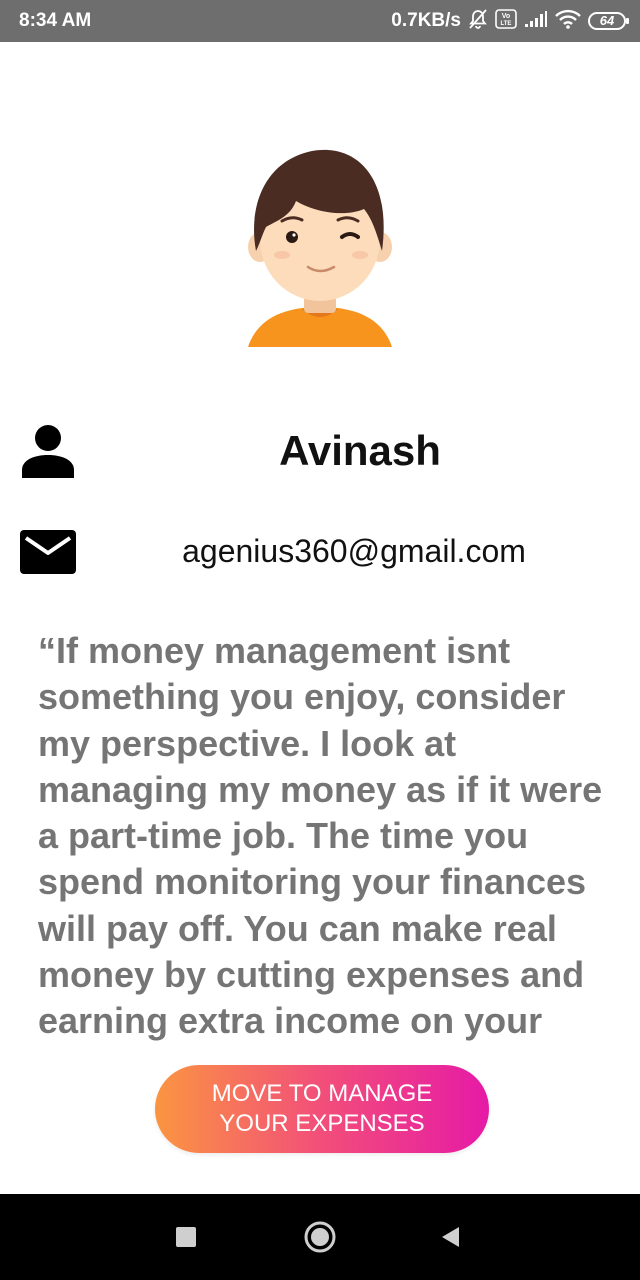 Image resolution: width=640 pixels, height=1280 pixels. What do you see at coordinates (322, 1109) in the screenshot?
I see `manage-expenses-button: MOVE TO MANAGE YOUR EXPENSES` at bounding box center [322, 1109].